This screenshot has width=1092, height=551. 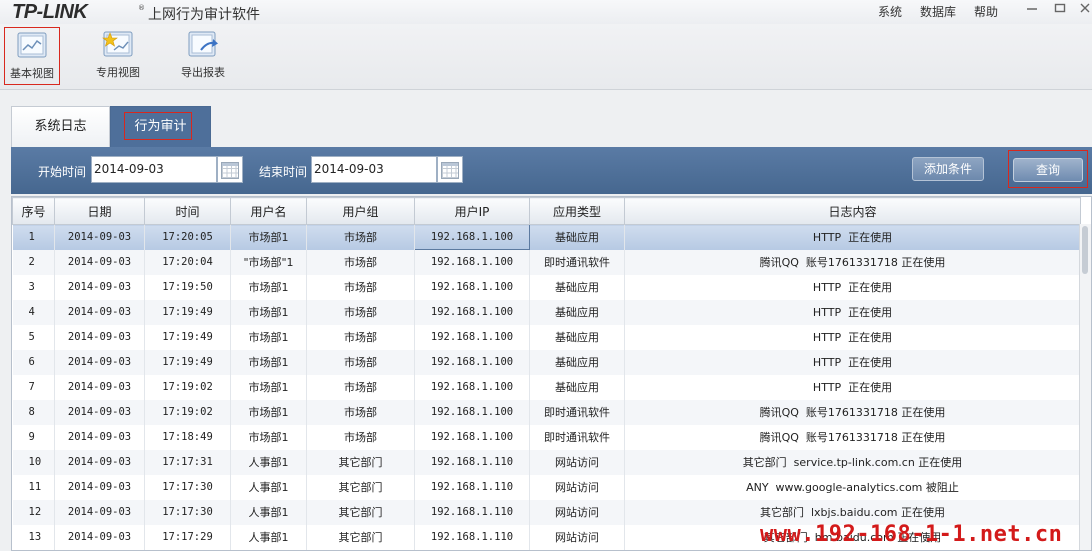 What do you see at coordinates (187, 437) in the screenshot?
I see `cell-time: 17:18:49` at bounding box center [187, 437].